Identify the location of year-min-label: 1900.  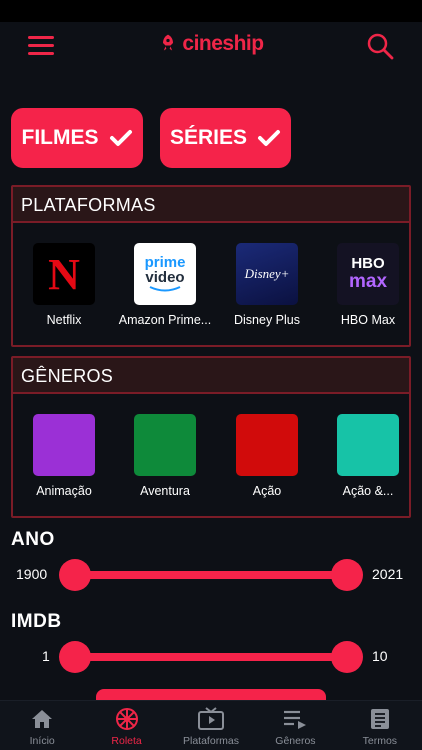
(32, 574).